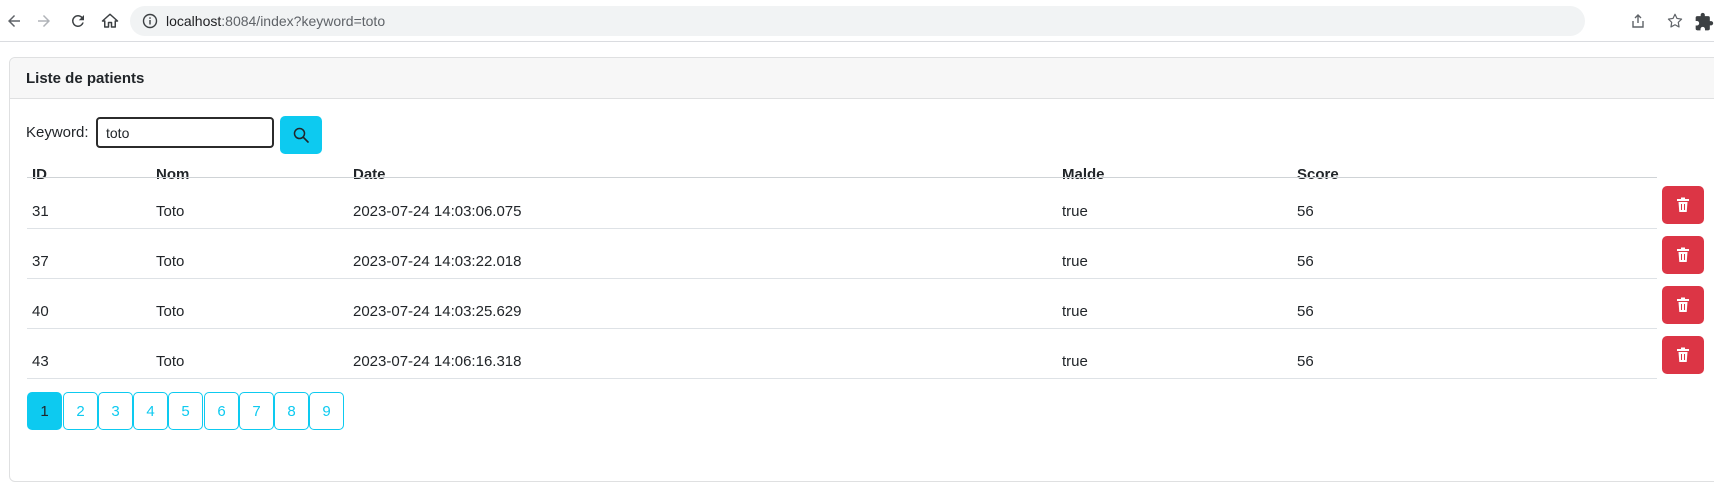 The image size is (1714, 490). What do you see at coordinates (842, 177) in the screenshot?
I see `header-divider` at bounding box center [842, 177].